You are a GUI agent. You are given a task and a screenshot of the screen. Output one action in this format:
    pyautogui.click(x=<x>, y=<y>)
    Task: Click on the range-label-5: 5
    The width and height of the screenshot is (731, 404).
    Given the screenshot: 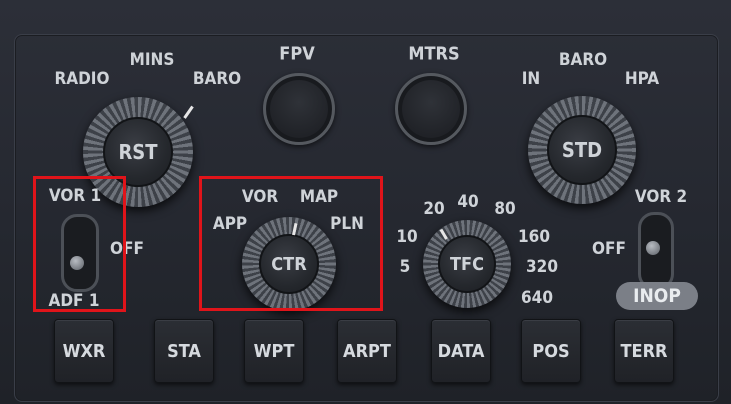 What is the action you would take?
    pyautogui.click(x=405, y=267)
    